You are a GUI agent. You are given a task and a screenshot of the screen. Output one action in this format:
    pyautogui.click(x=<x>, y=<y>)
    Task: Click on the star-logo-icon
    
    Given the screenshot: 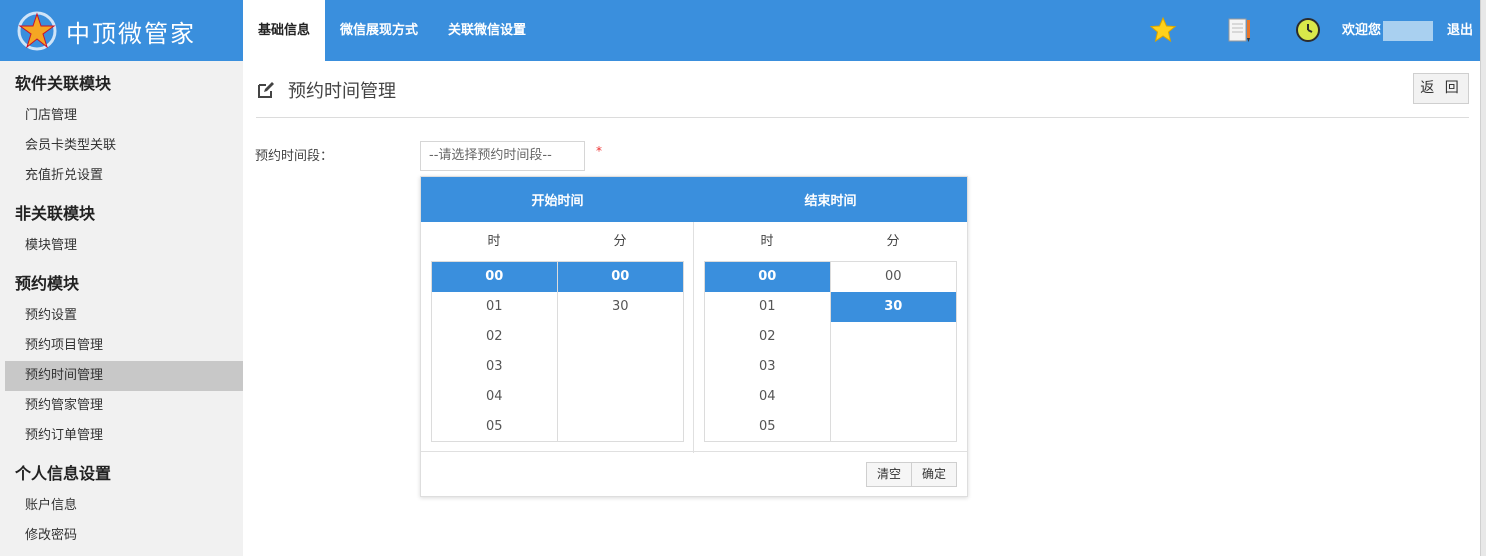 What is the action you would take?
    pyautogui.click(x=37, y=31)
    